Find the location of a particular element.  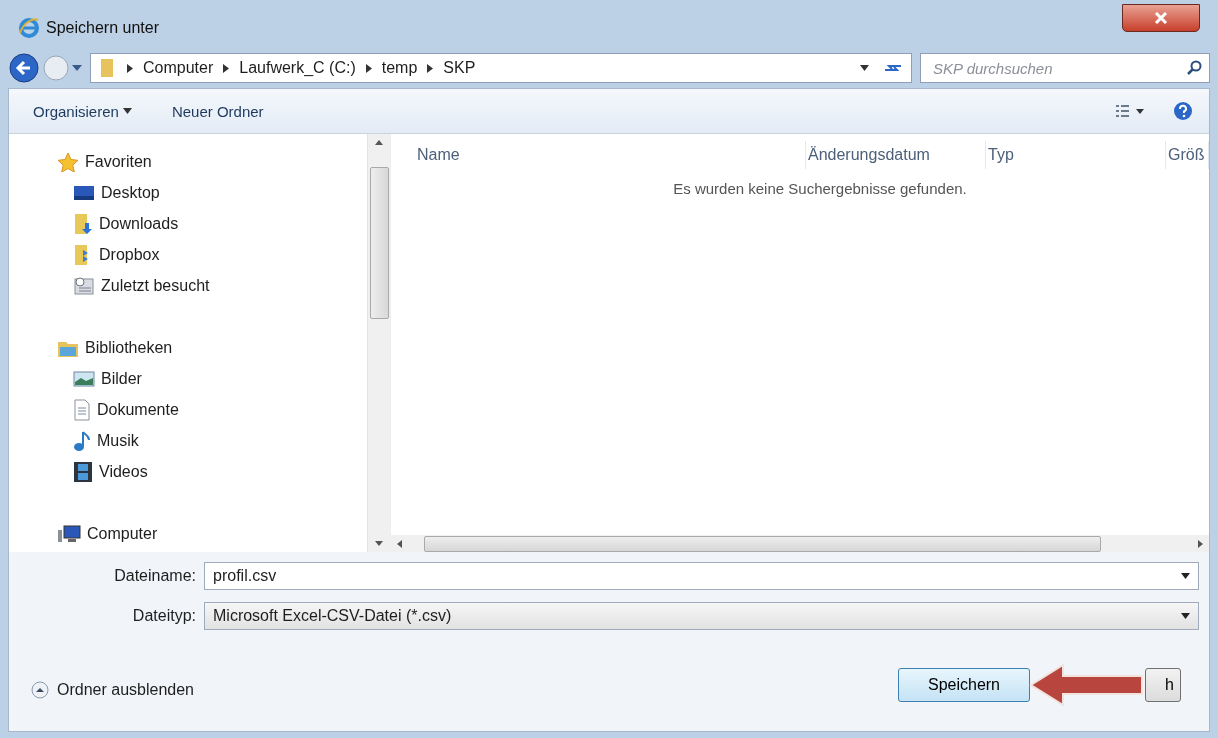

picture-icon is located at coordinates (84, 378).